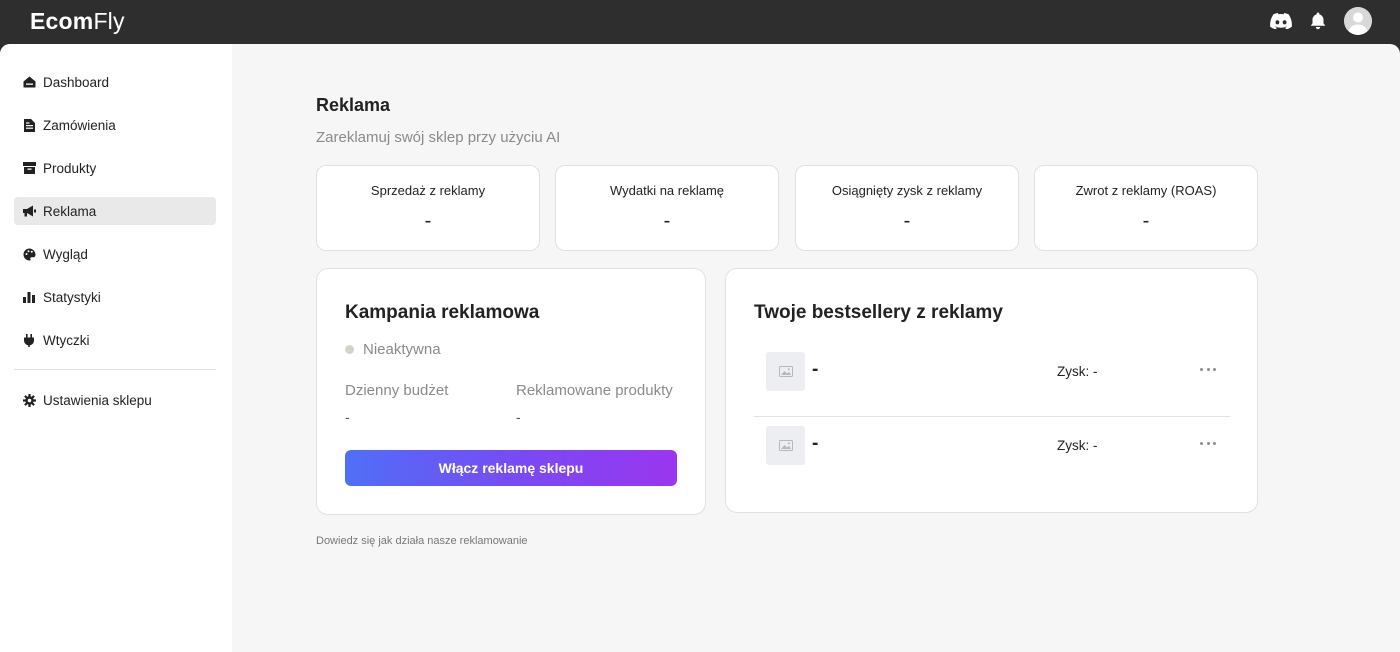 Image resolution: width=1400 pixels, height=652 pixels. I want to click on stat-label: Sprzedaż z reklamy, so click(428, 190).